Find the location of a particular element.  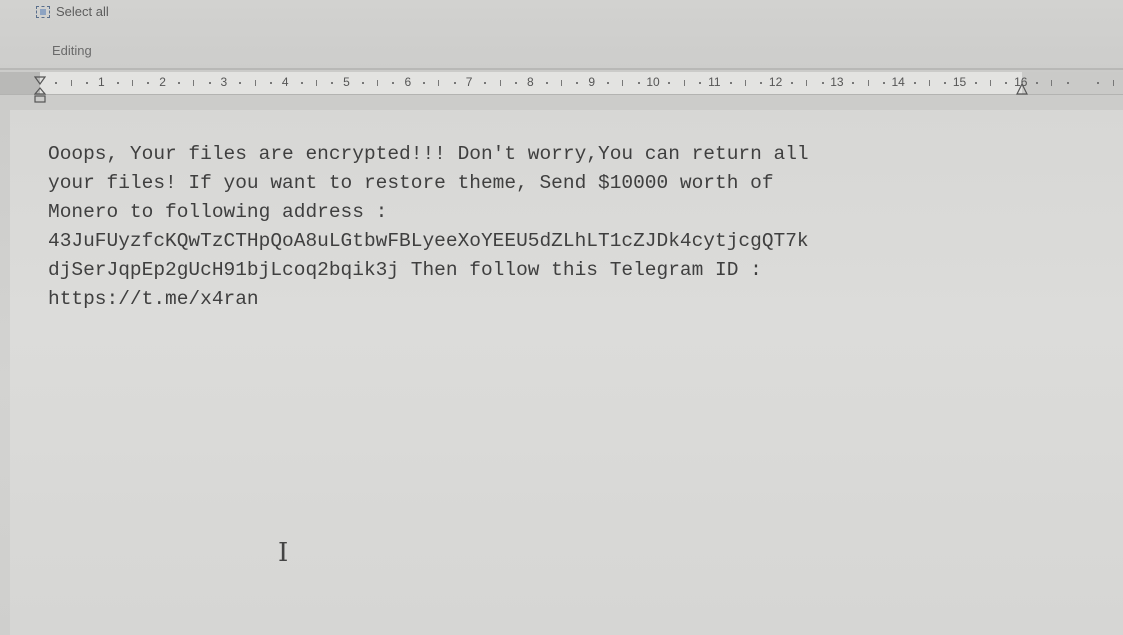

ruler-number: 9 is located at coordinates (592, 82).